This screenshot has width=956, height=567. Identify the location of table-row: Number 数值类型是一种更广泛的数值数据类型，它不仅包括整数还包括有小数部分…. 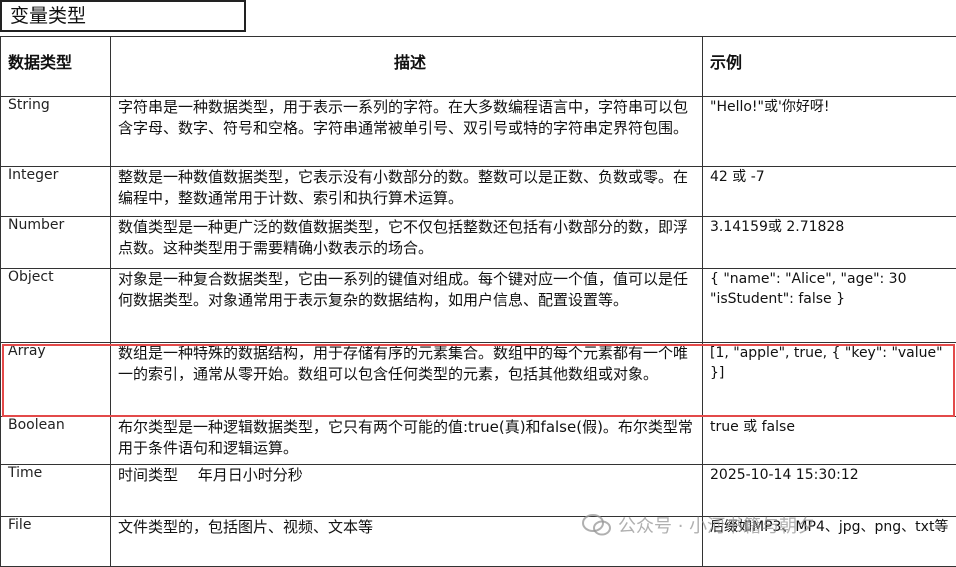
(478, 243).